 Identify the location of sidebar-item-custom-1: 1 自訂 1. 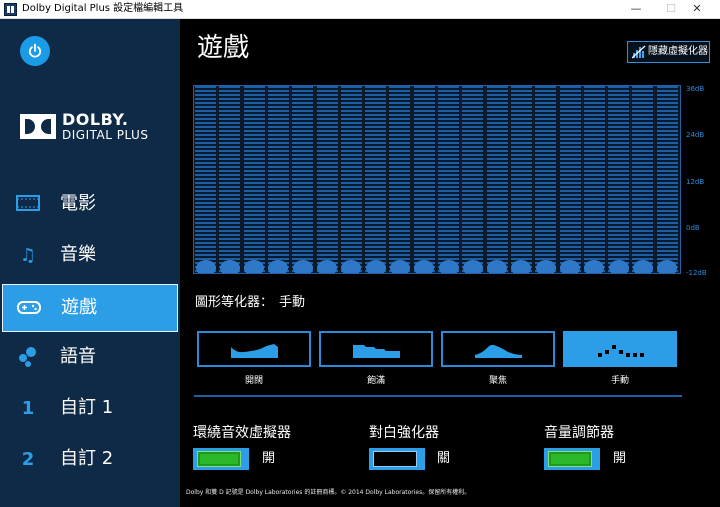
(90, 409).